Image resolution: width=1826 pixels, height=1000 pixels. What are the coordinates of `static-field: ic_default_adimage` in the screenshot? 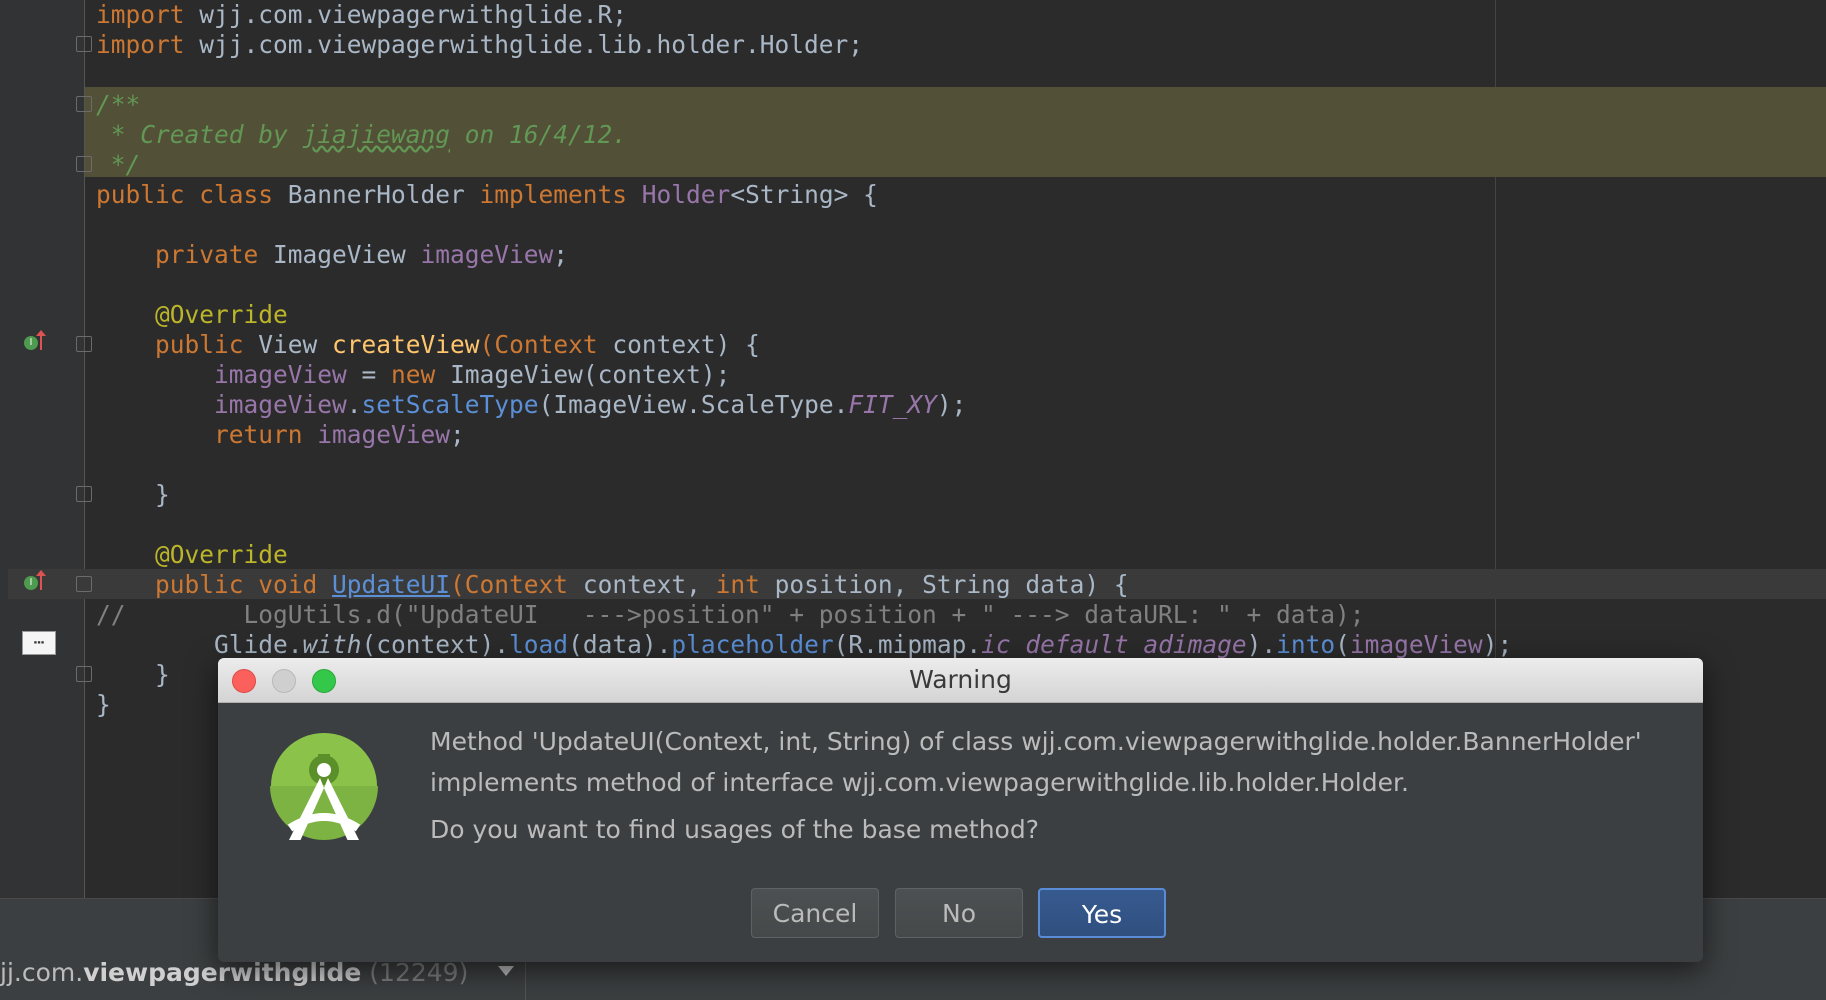 It's located at (1114, 644).